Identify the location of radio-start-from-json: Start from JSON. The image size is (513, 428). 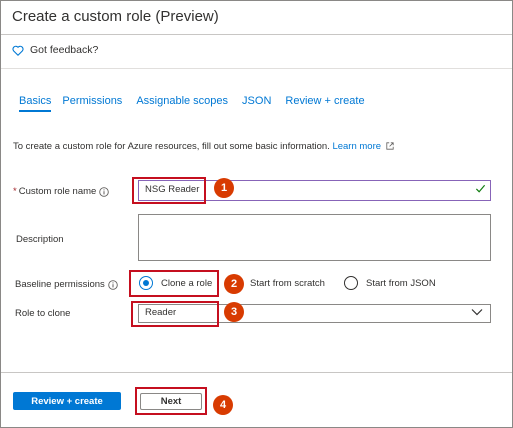
(390, 283).